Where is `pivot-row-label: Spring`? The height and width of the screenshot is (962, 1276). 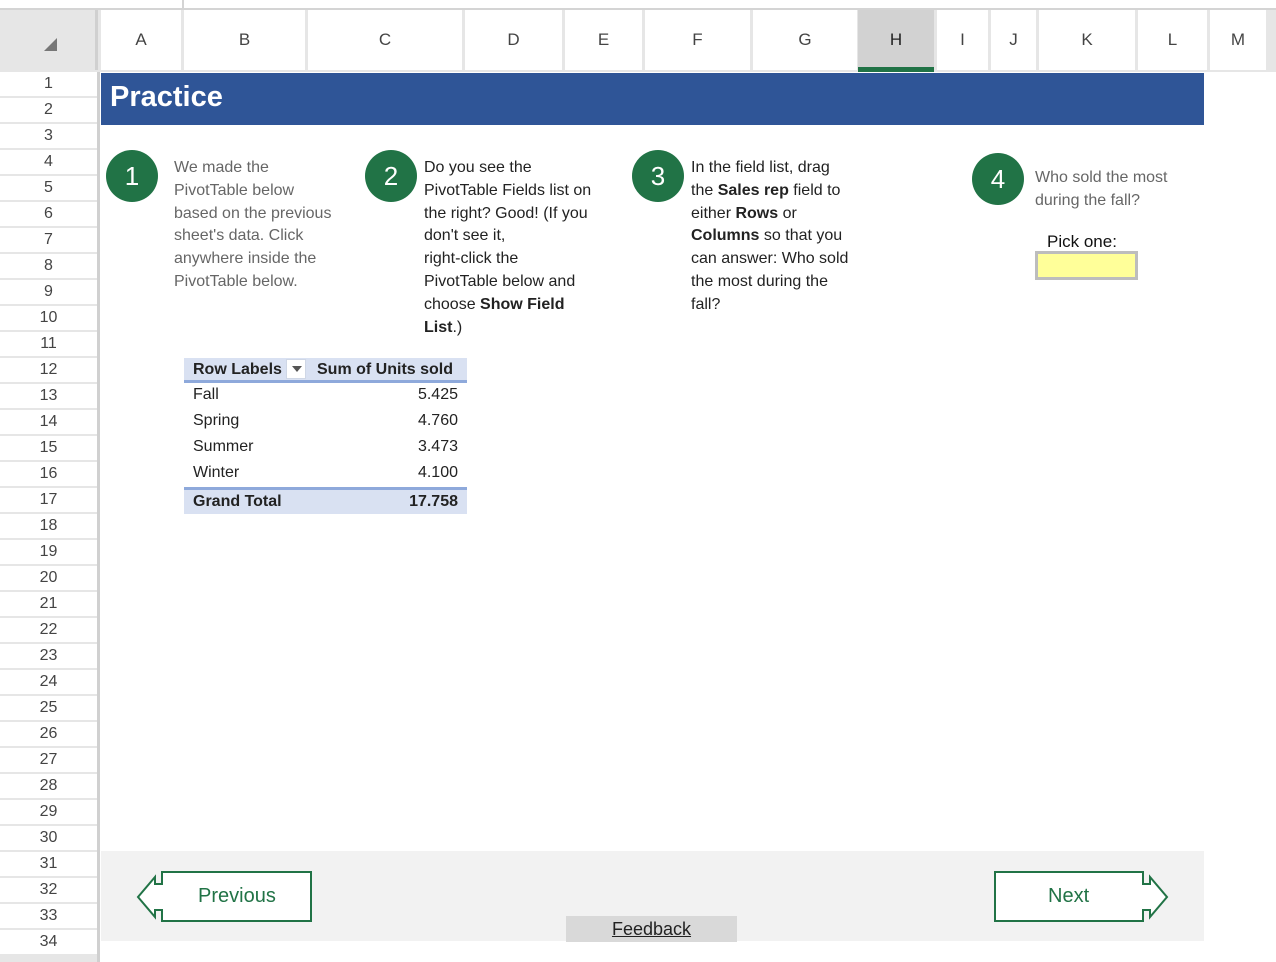
pivot-row-label: Spring is located at coordinates (216, 420).